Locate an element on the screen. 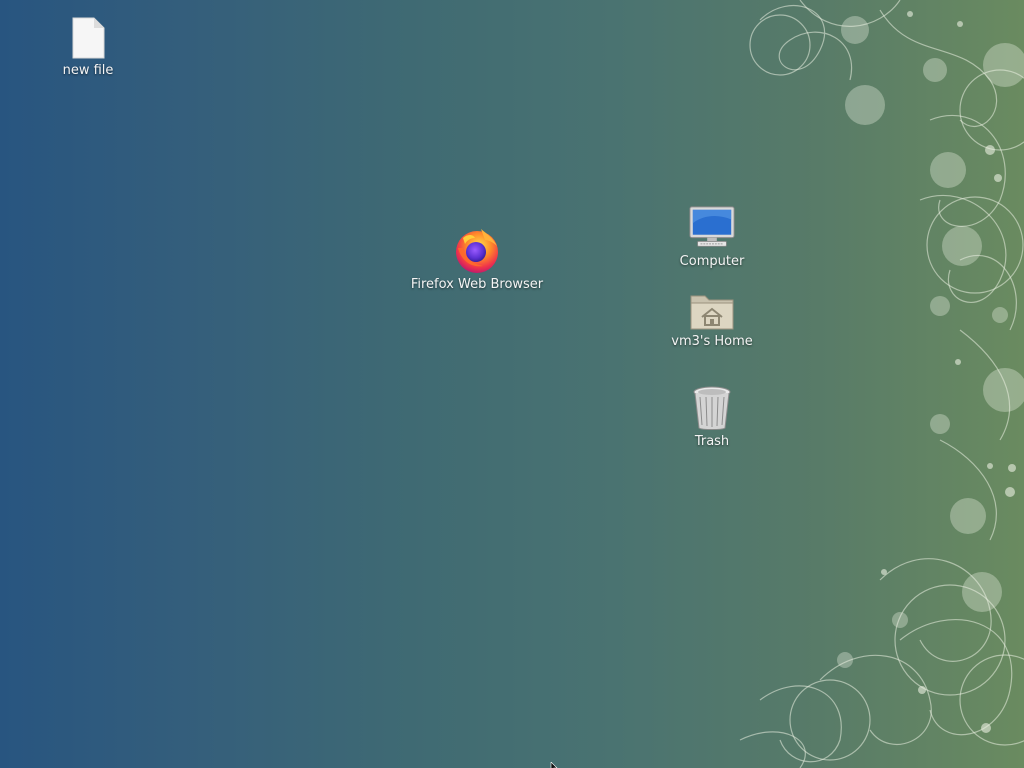  desktop-icon-new-file: new file is located at coordinates (88, 45).